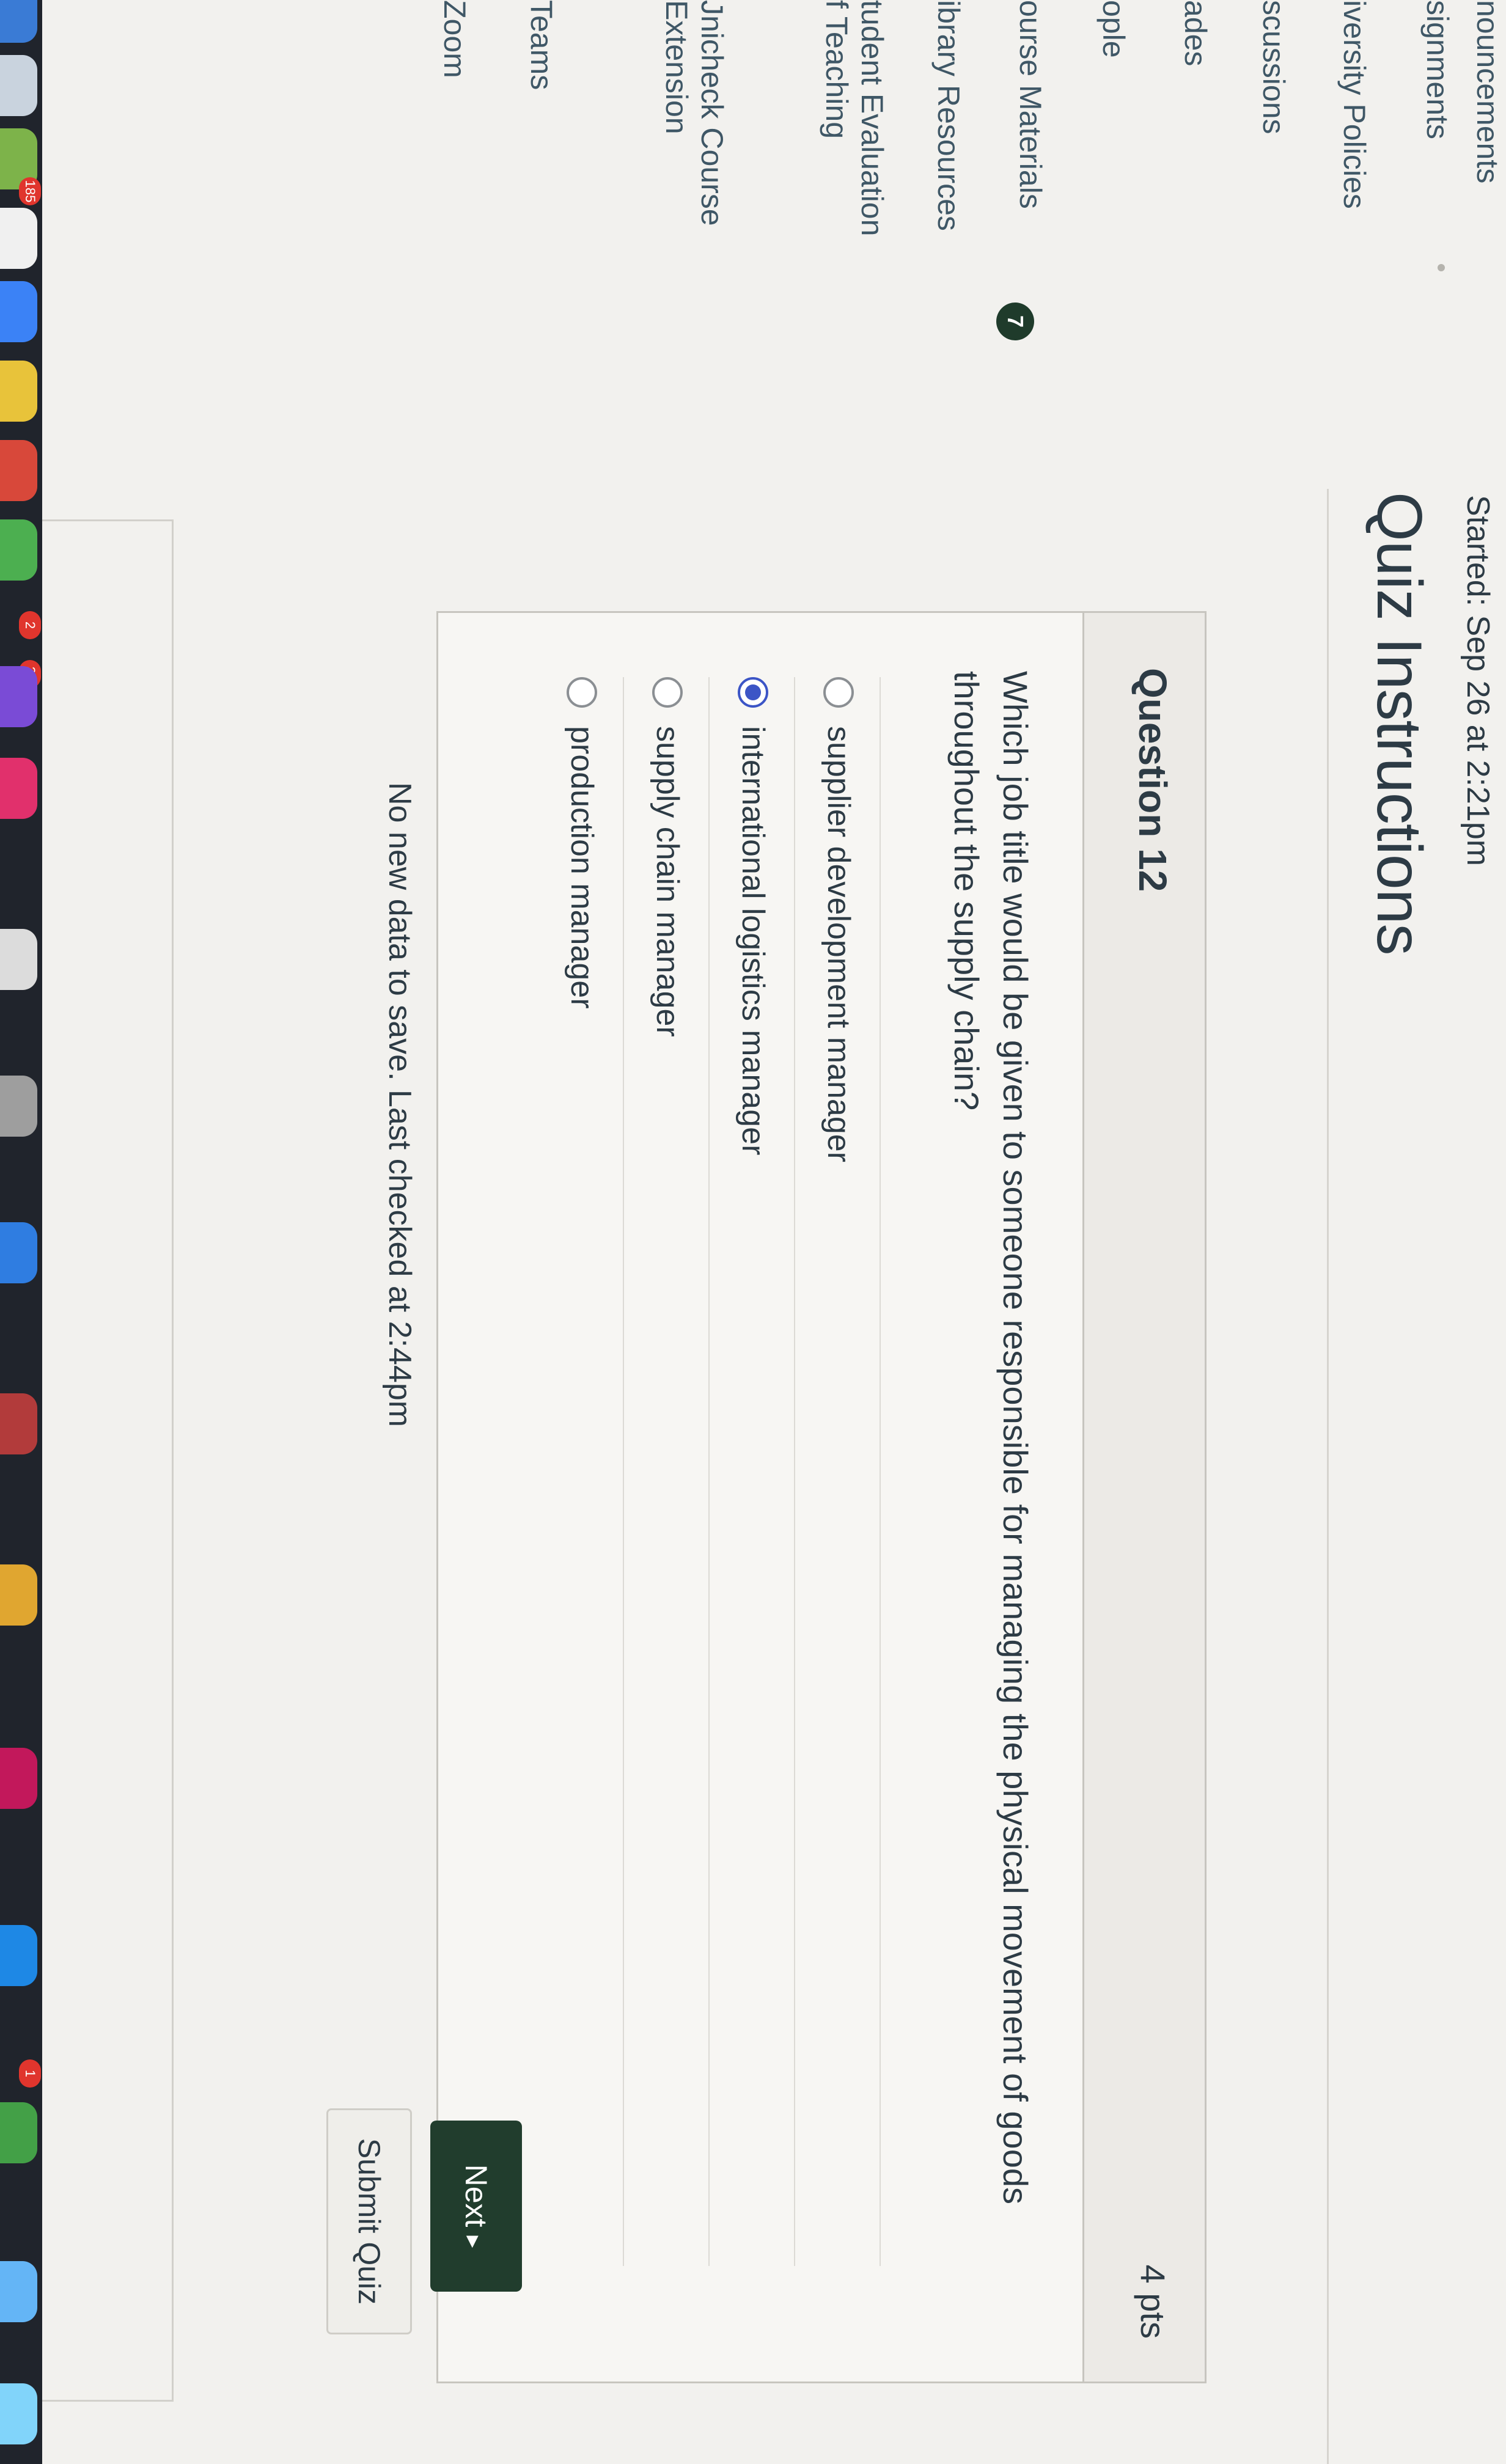 This screenshot has width=1506, height=2464. I want to click on facetime-app-icon, so click(18, 550).